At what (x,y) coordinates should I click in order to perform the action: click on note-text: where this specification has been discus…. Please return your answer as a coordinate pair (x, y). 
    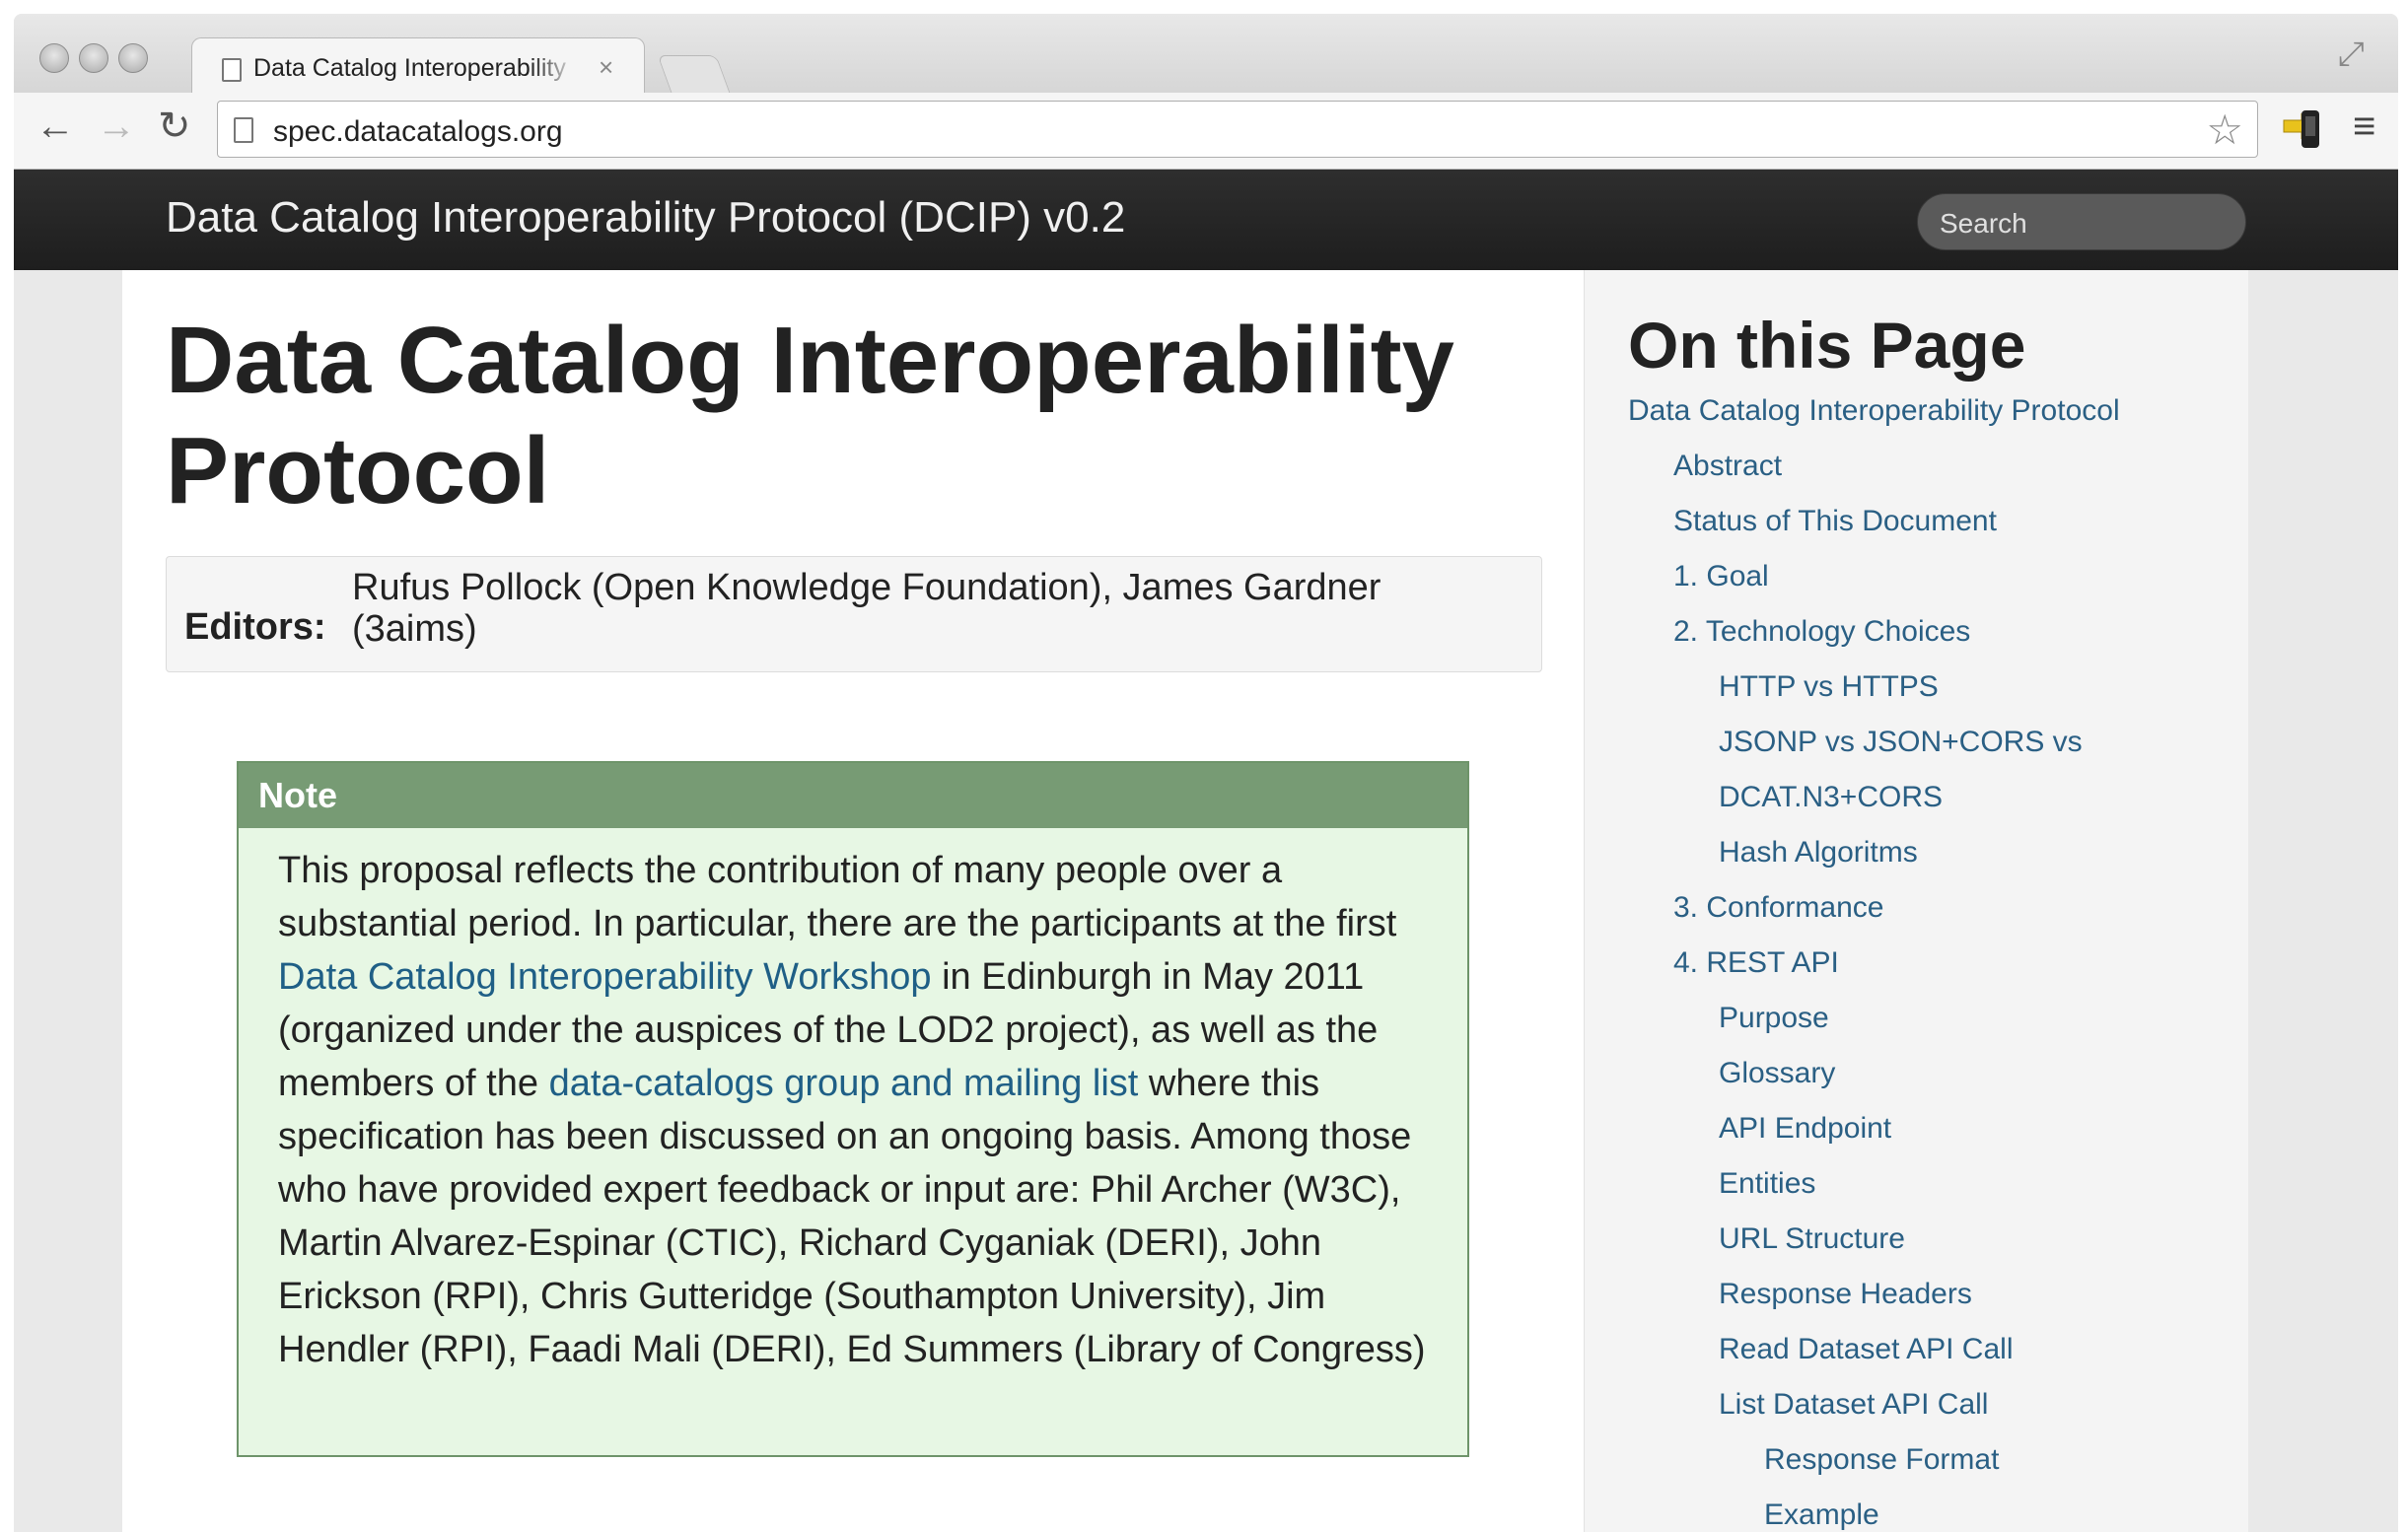
    Looking at the image, I should click on (852, 1216).